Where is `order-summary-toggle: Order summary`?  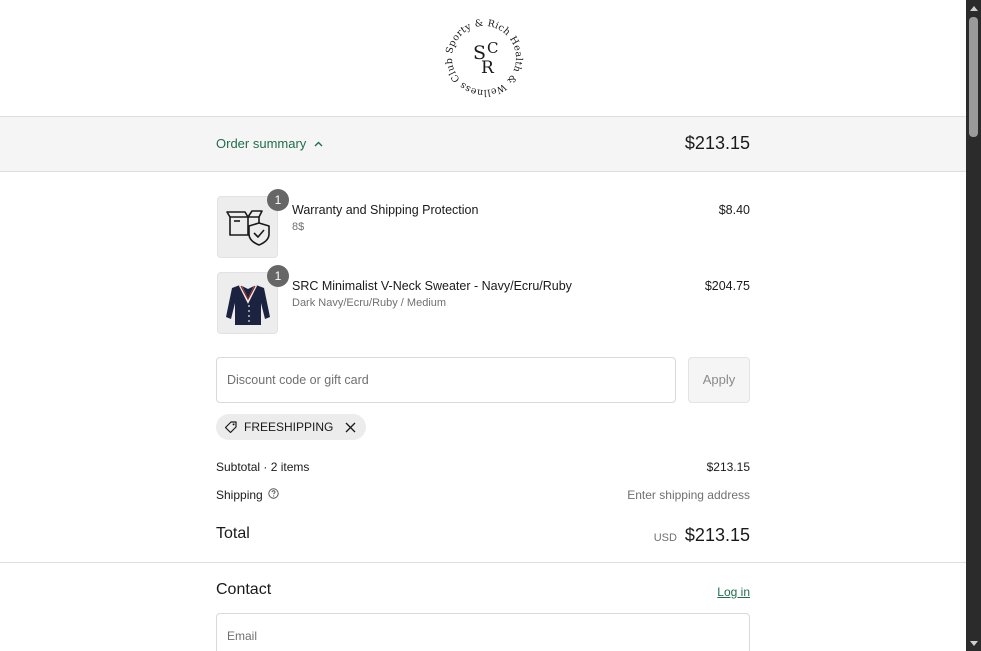 order-summary-toggle: Order summary is located at coordinates (269, 143).